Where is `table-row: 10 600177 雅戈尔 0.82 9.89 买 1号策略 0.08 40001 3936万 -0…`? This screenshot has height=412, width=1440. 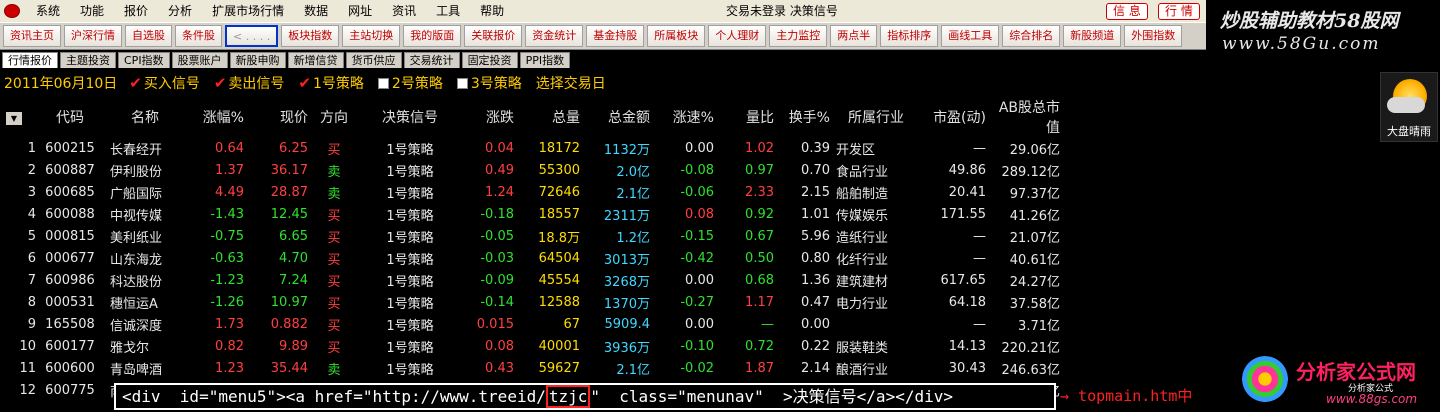 table-row: 10 600177 雅戈尔 0.82 9.89 买 1号策略 0.08 40001 3936万 -0… is located at coordinates (533, 346).